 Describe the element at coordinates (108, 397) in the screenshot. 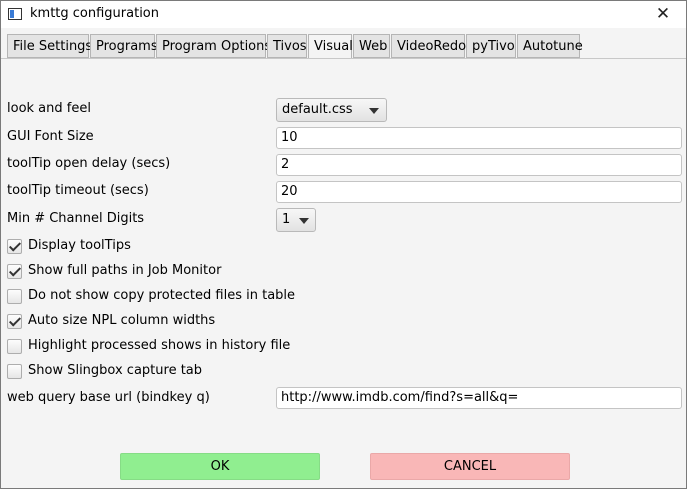

I see `web-query-url-label: web query base url (bindkey q)` at that location.